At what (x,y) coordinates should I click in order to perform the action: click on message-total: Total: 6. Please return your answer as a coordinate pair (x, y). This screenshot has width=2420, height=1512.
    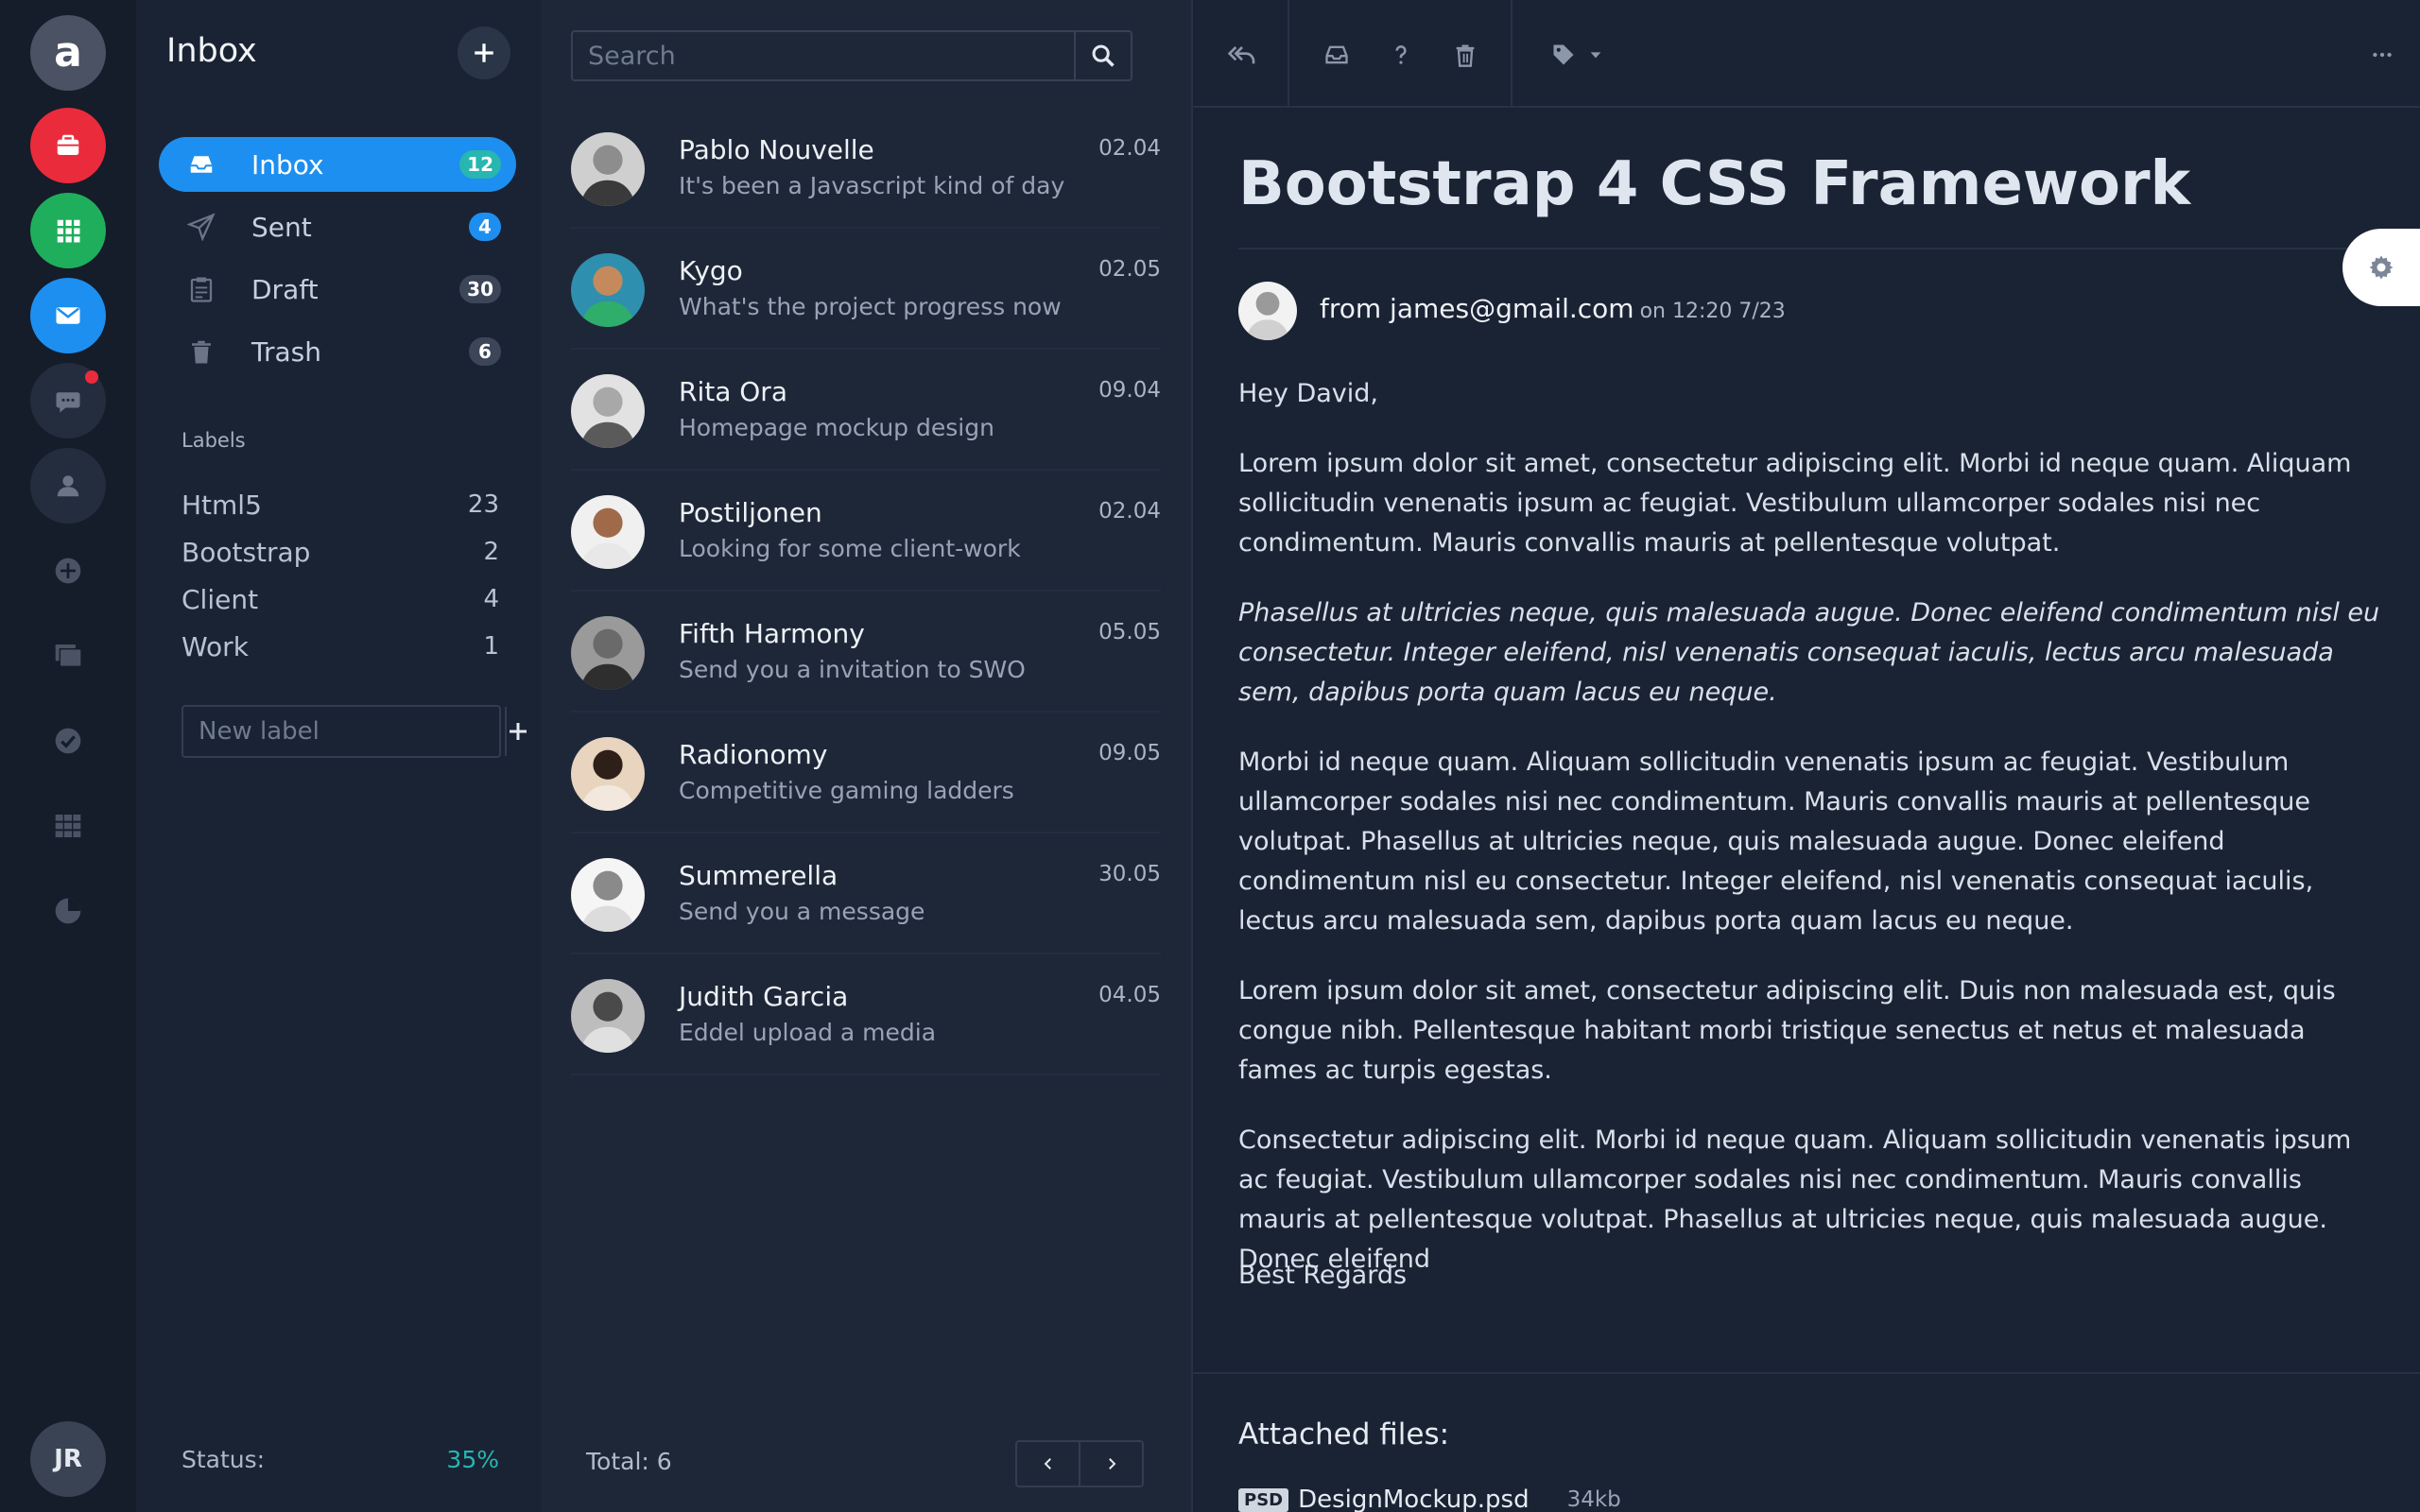
    Looking at the image, I should click on (629, 1461).